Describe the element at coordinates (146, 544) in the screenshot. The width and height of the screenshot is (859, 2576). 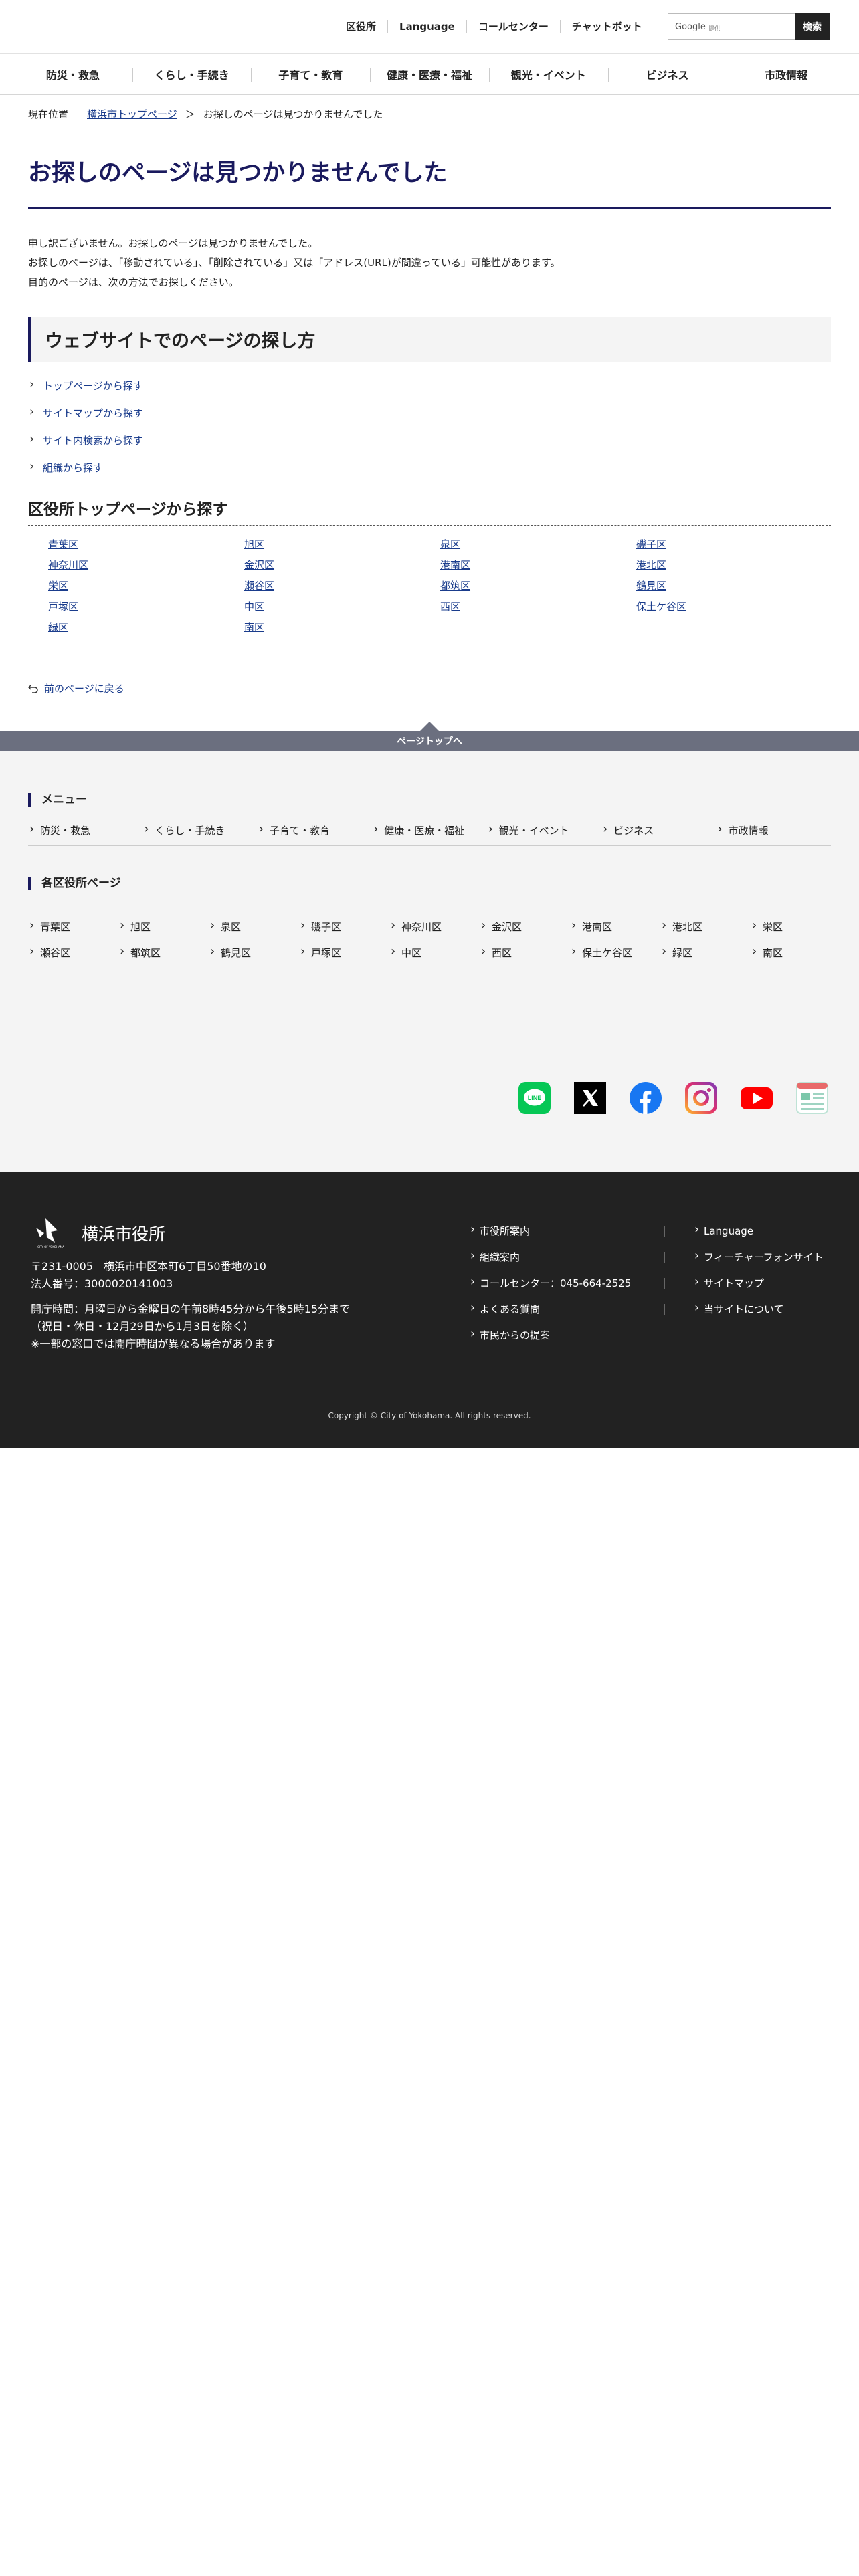
I see `ward-link: 青葉区` at that location.